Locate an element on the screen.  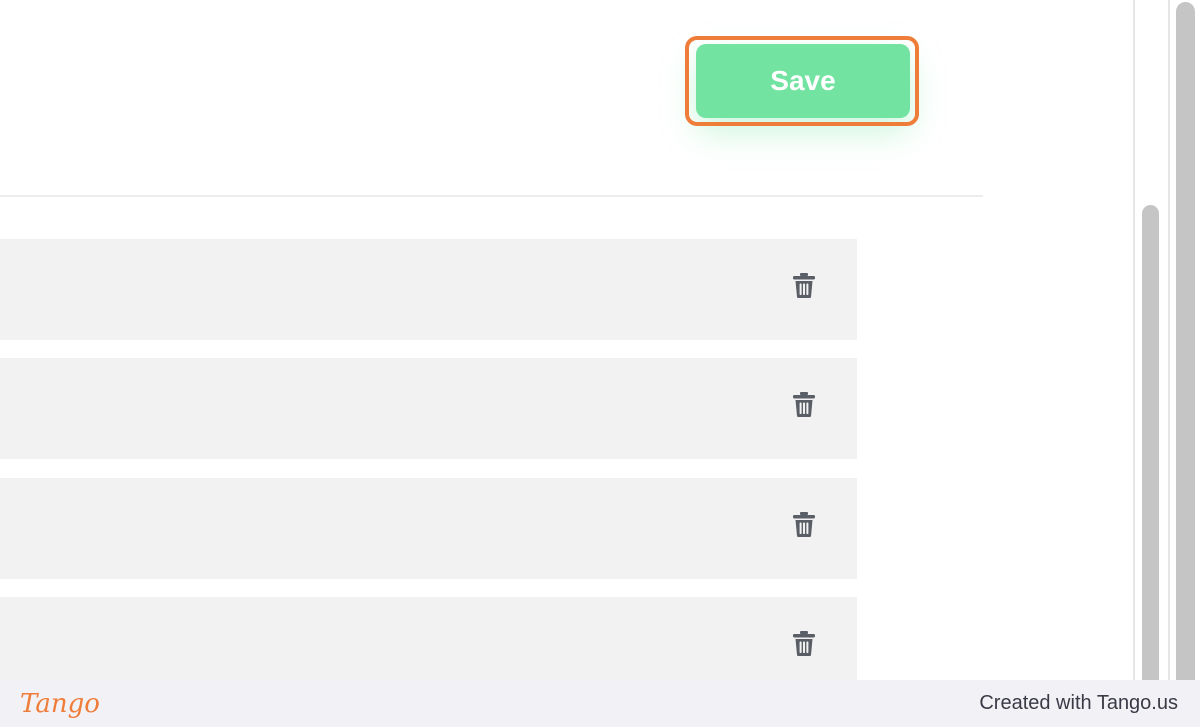
header-divider is located at coordinates (491, 196).